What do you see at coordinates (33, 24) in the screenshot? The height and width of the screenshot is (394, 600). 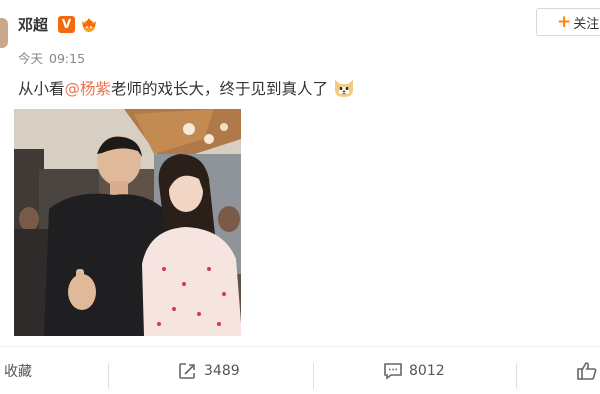 I see `username: 邓超` at bounding box center [33, 24].